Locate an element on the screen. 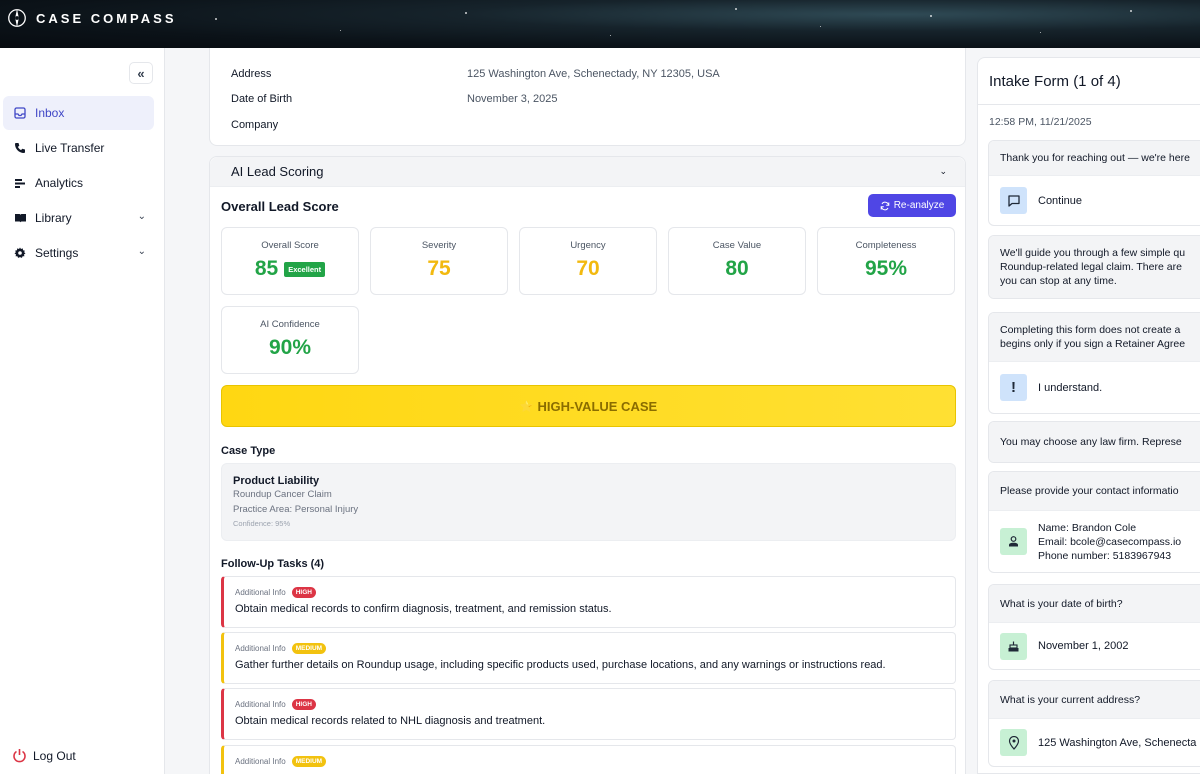 This screenshot has width=1200, height=774. question-text: Roundup-related legal claim. There are is located at coordinates (1091, 267).